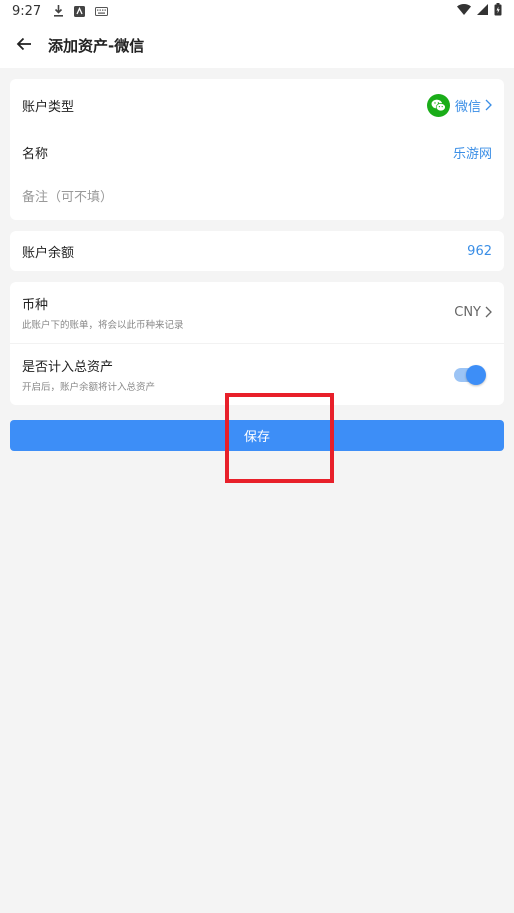  Describe the element at coordinates (498, 11) in the screenshot. I see `battery-icon` at that location.